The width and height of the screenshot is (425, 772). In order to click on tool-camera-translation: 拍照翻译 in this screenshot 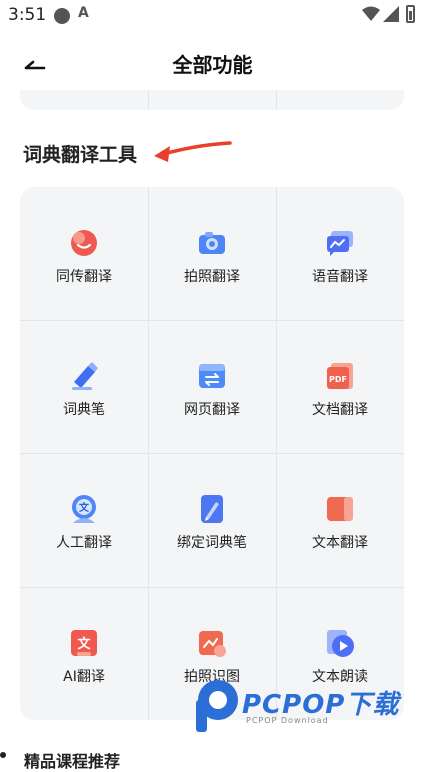, I will do `click(212, 253)`.